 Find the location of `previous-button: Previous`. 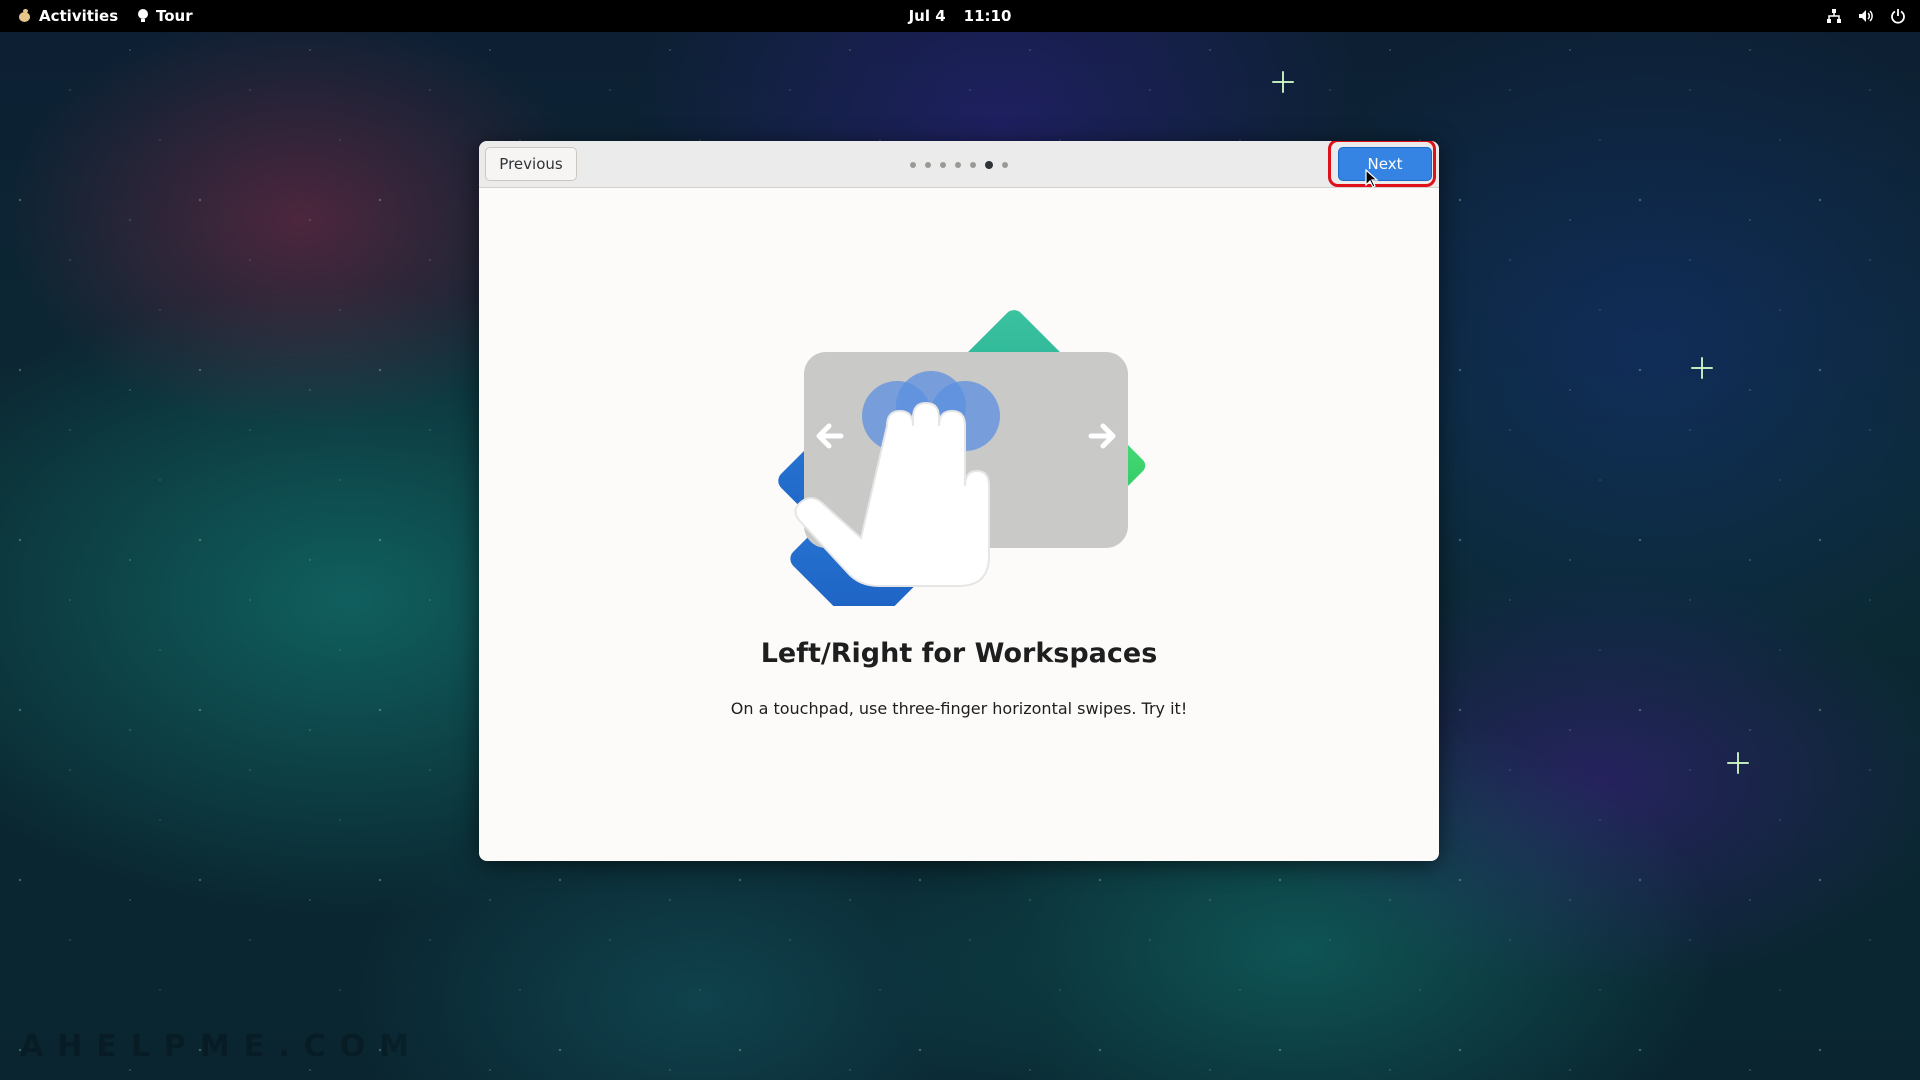

previous-button: Previous is located at coordinates (531, 164).